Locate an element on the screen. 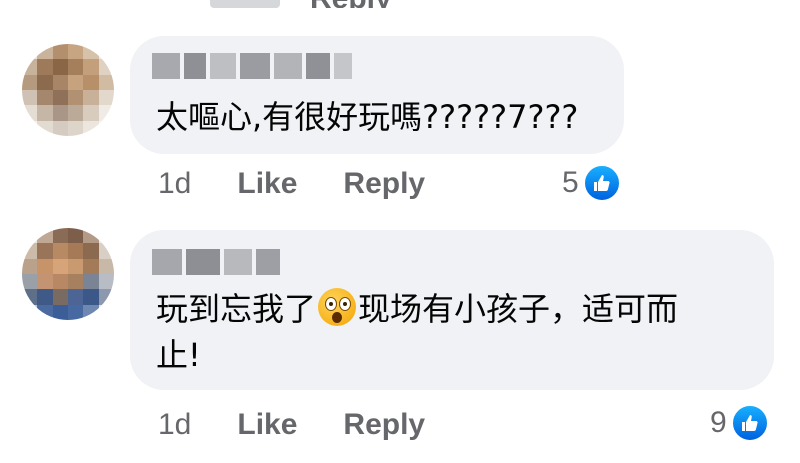 The image size is (800, 463). reaction-count: 5 is located at coordinates (570, 182).